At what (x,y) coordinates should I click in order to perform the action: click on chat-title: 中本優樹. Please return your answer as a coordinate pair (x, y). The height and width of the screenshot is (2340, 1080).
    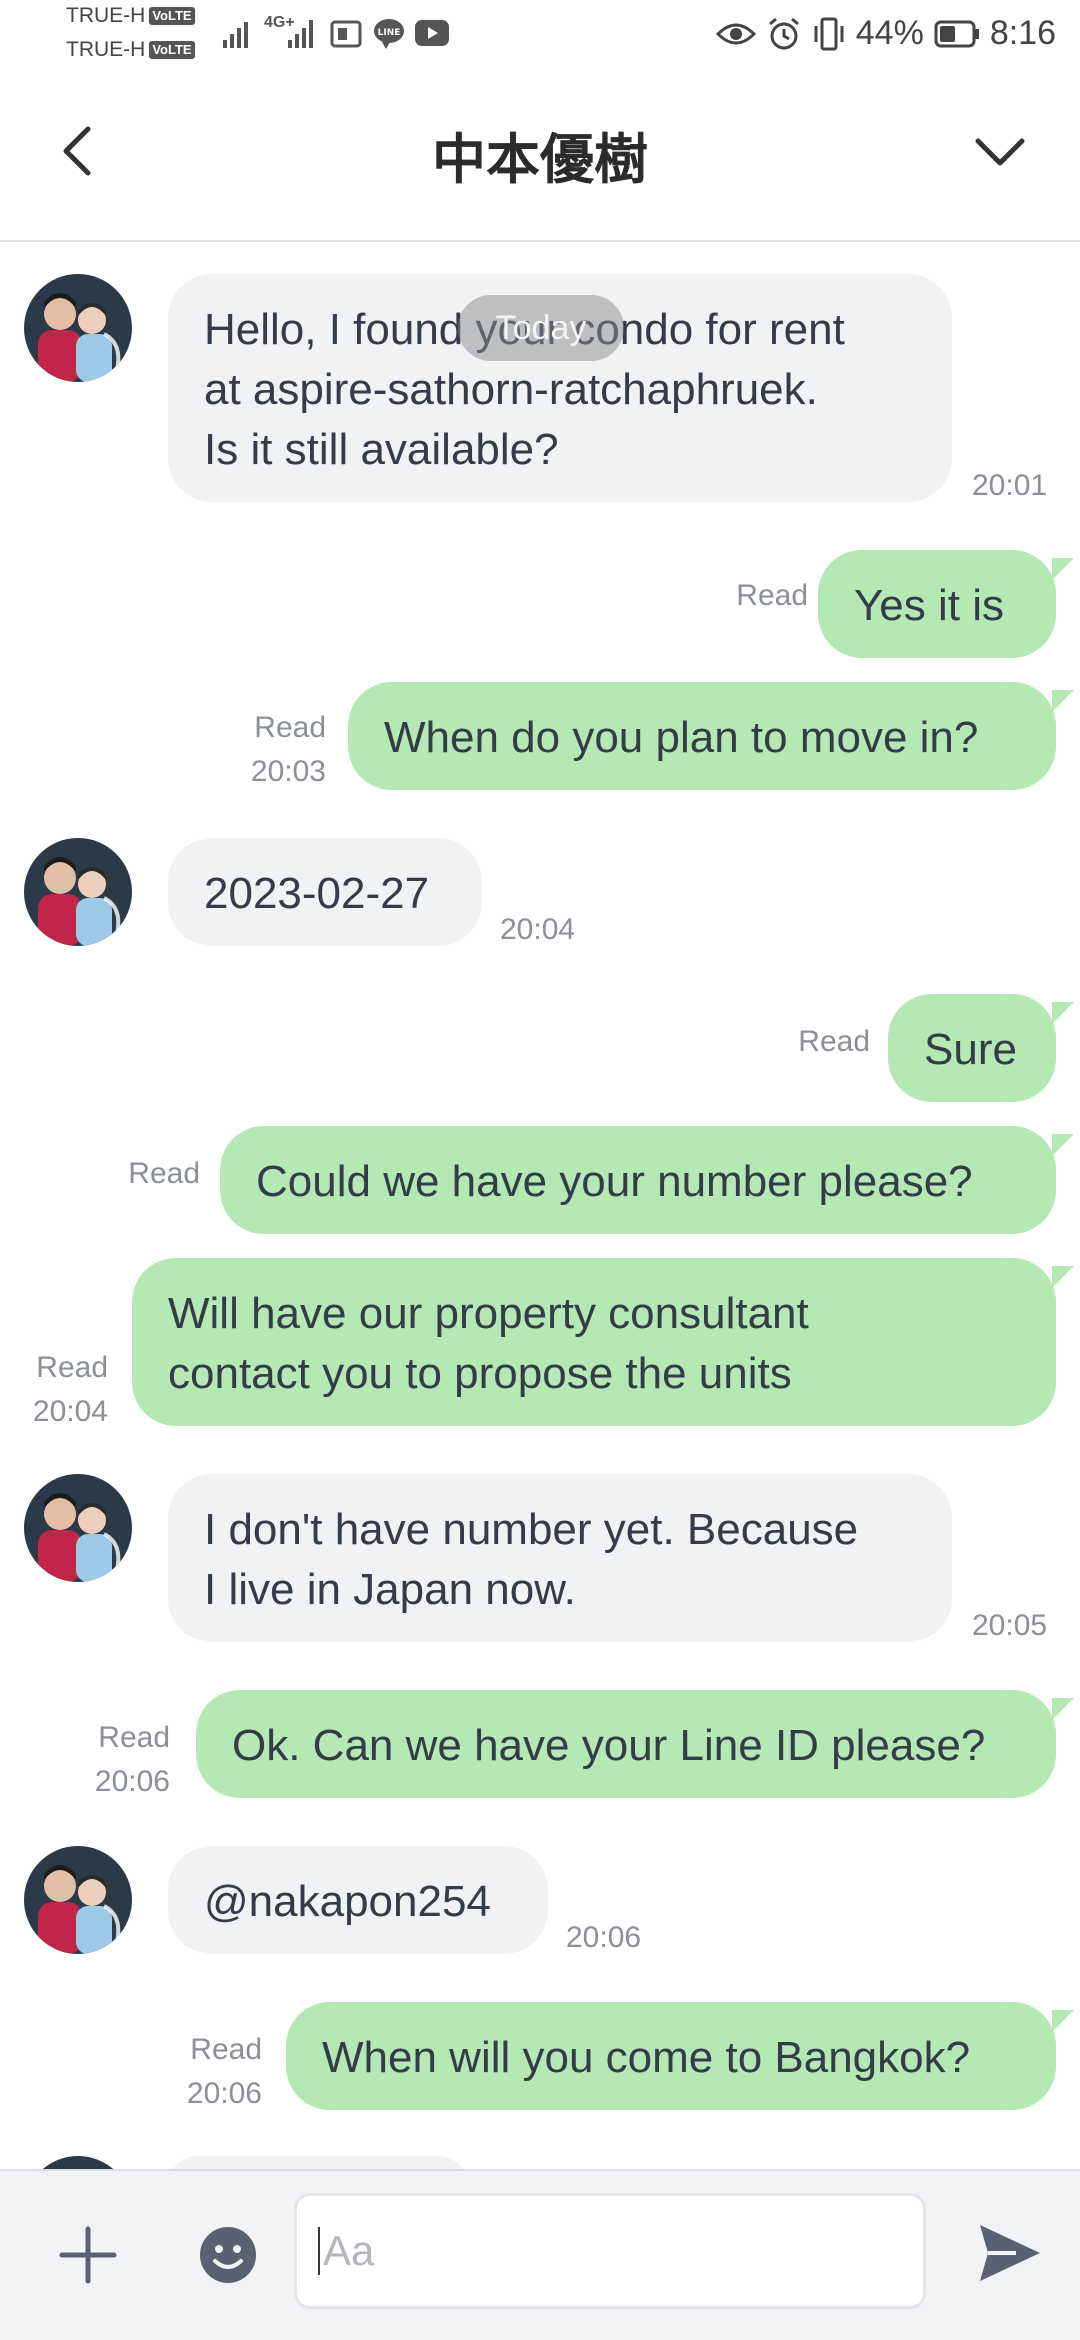
    Looking at the image, I should click on (540, 160).